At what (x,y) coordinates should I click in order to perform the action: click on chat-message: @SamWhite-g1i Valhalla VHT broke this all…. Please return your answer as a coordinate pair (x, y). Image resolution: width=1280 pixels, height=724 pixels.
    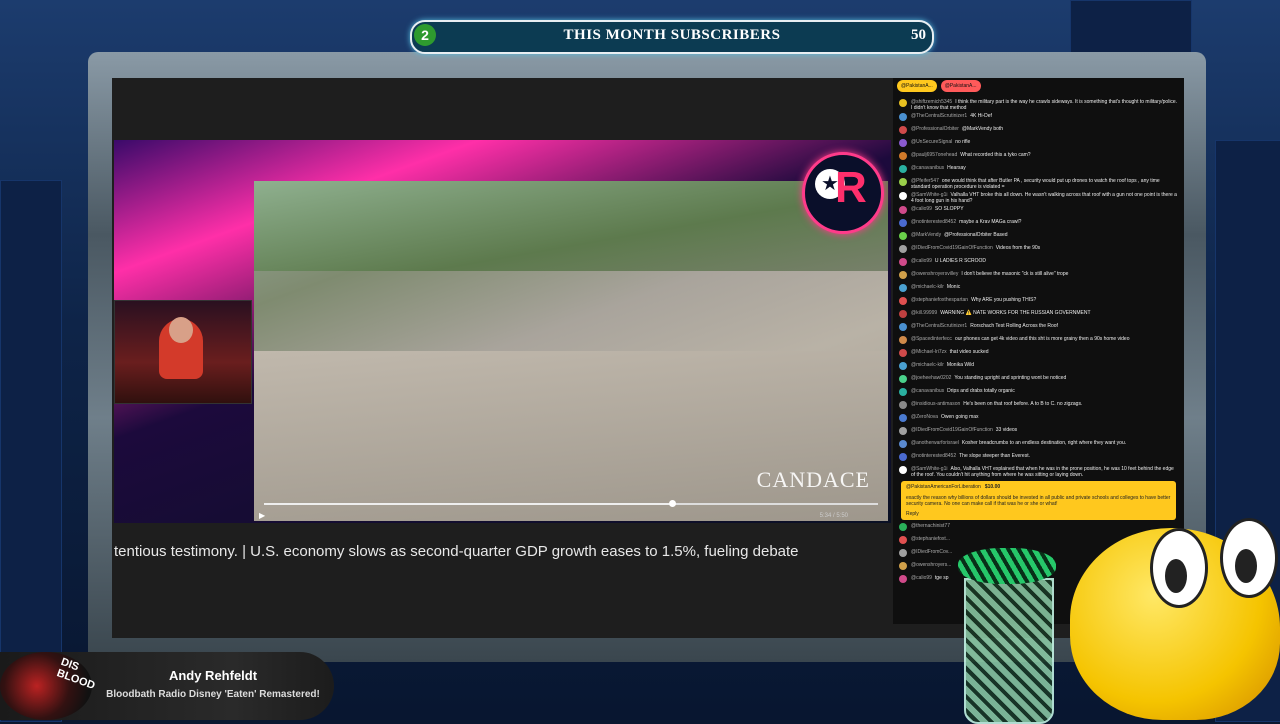
    Looking at the image, I should click on (1038, 198).